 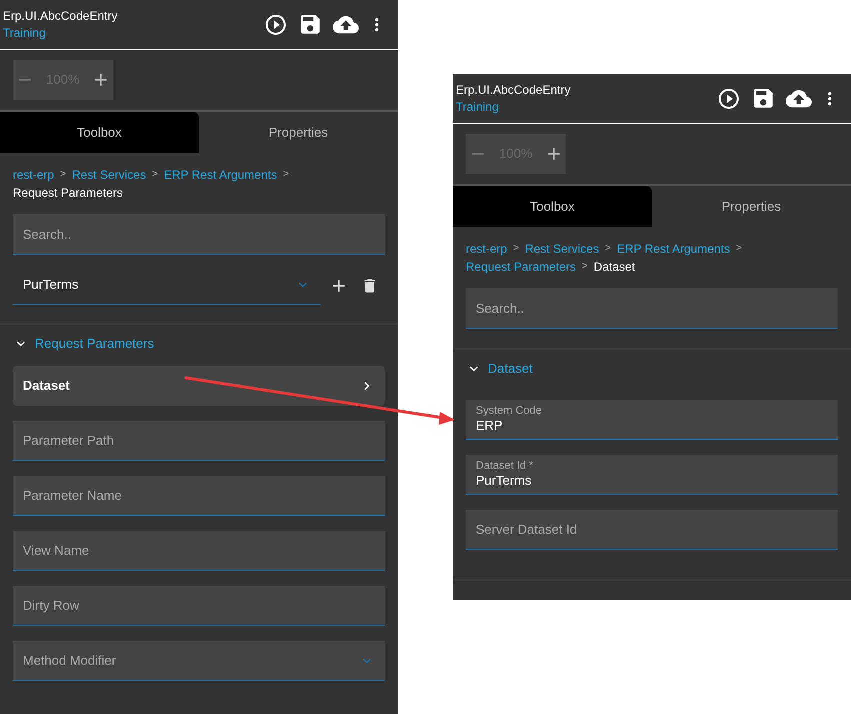 What do you see at coordinates (199, 606) in the screenshot?
I see `input-field: Dirty Row` at bounding box center [199, 606].